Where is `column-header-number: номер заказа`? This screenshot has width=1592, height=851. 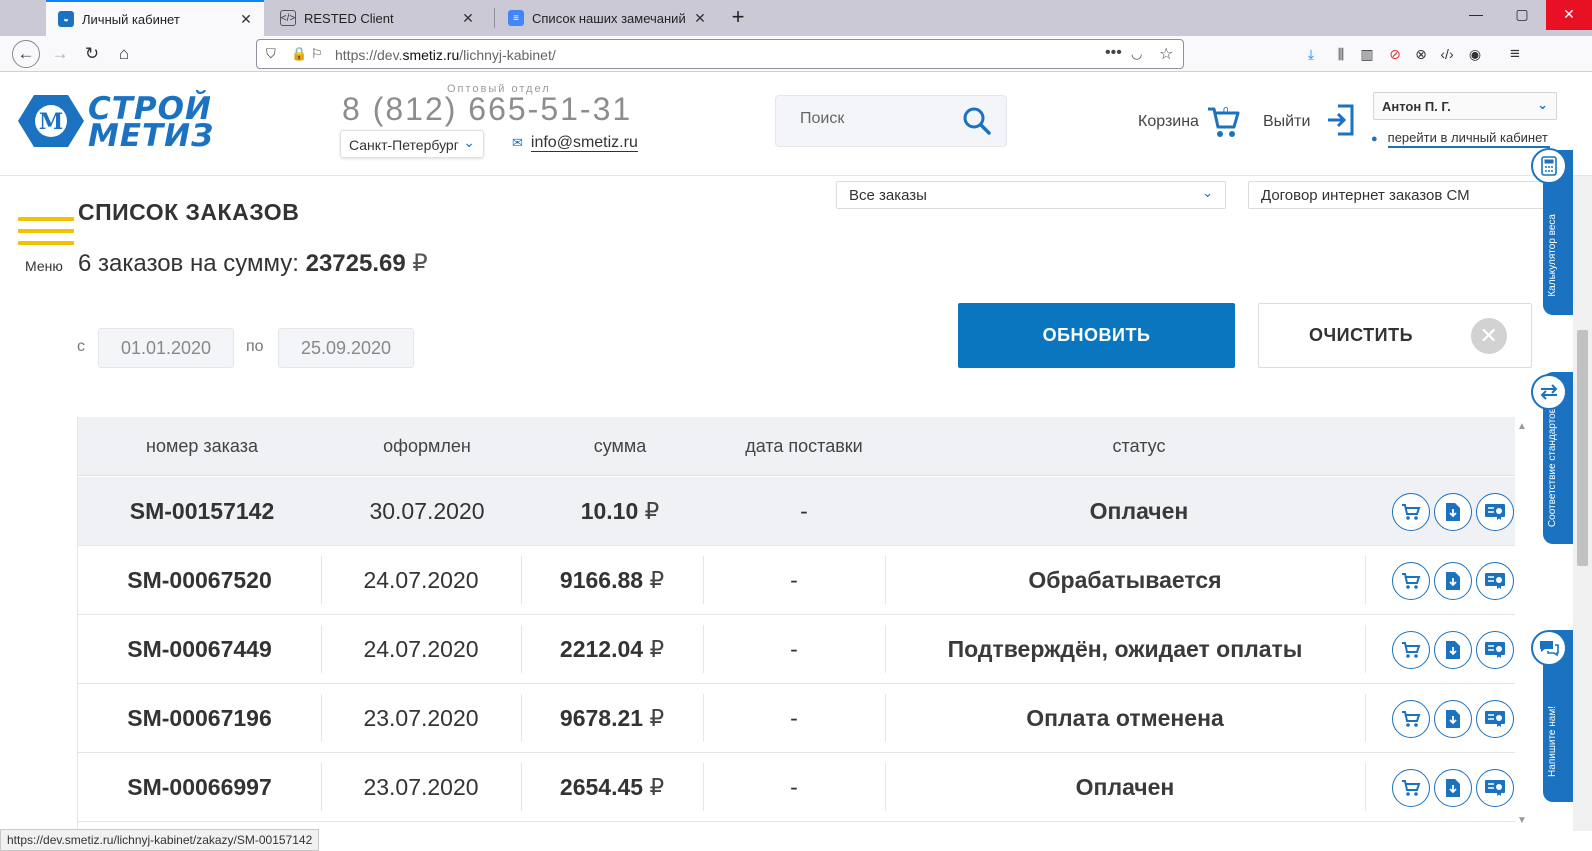
column-header-number: номер заказа is located at coordinates (202, 446).